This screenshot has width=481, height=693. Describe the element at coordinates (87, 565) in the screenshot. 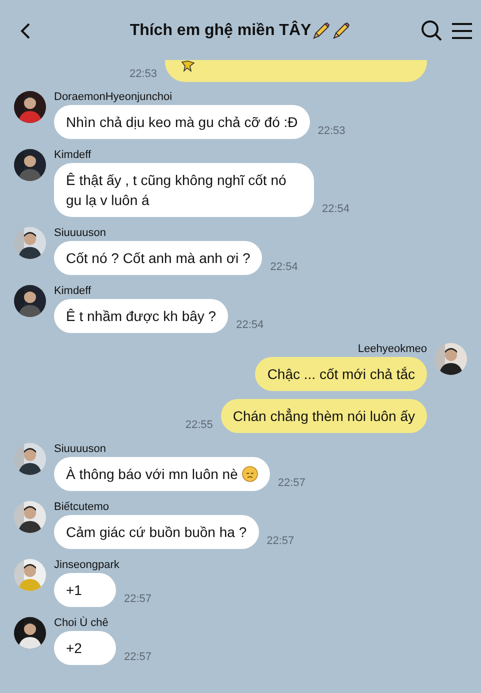

I see `sender-name: Jinseongpark` at that location.